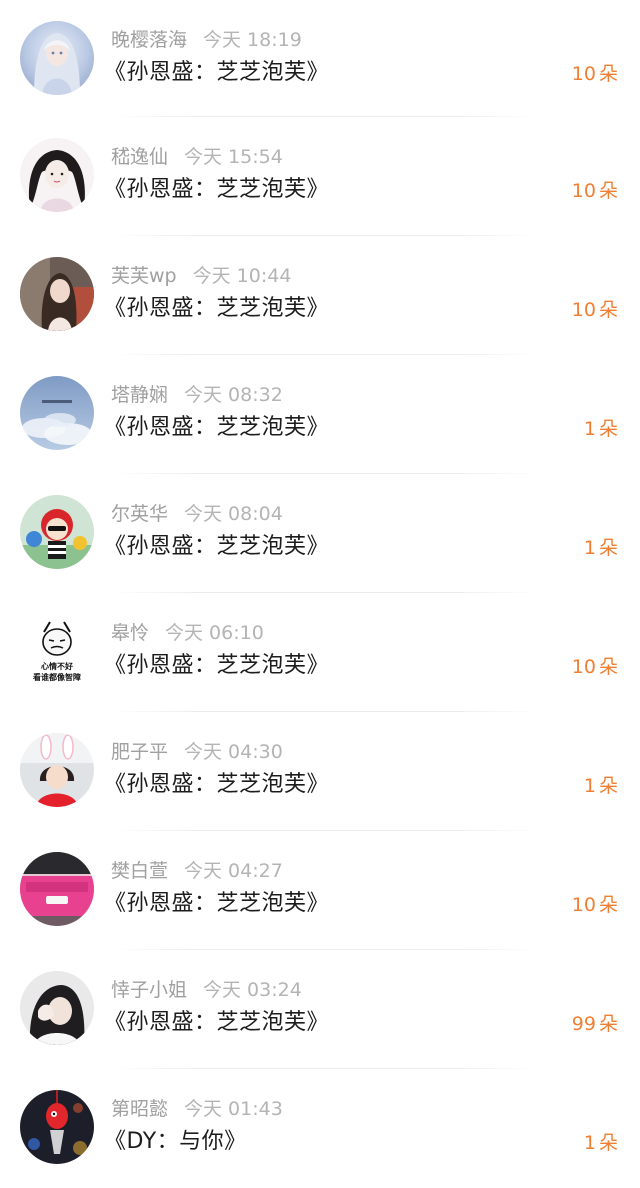 The height and width of the screenshot is (1188, 640). I want to click on timestamp: 今天 03:24, so click(252, 990).